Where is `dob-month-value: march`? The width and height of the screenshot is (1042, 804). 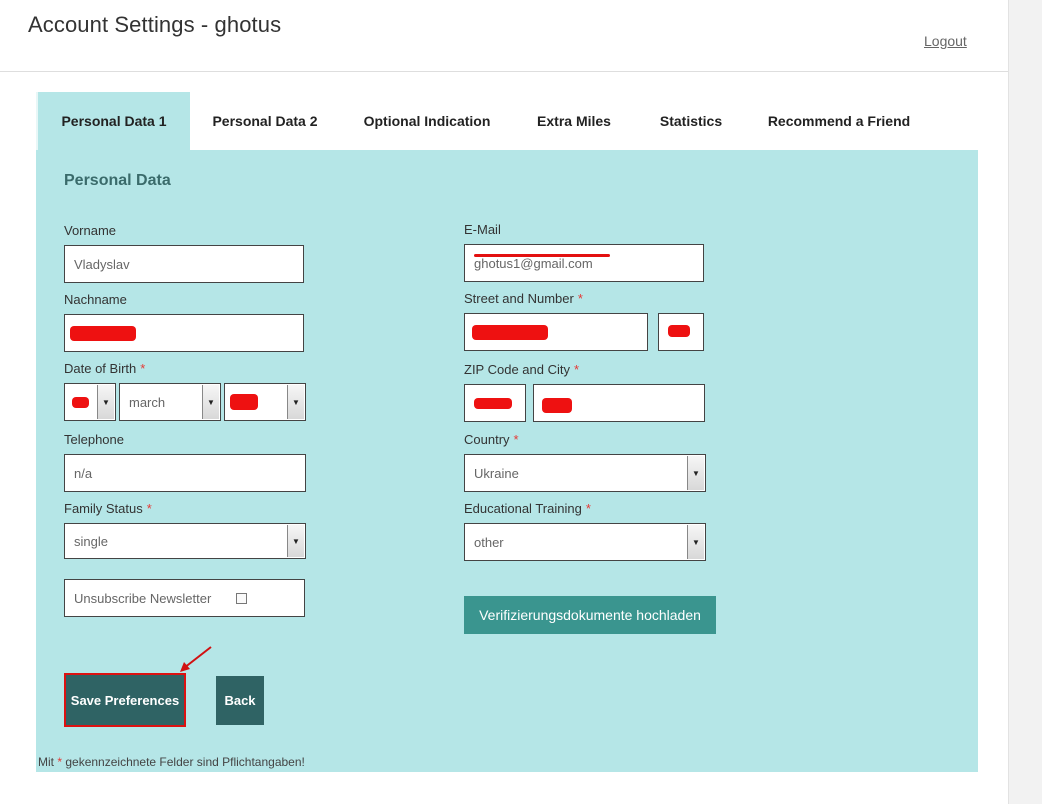
dob-month-value: march is located at coordinates (147, 402).